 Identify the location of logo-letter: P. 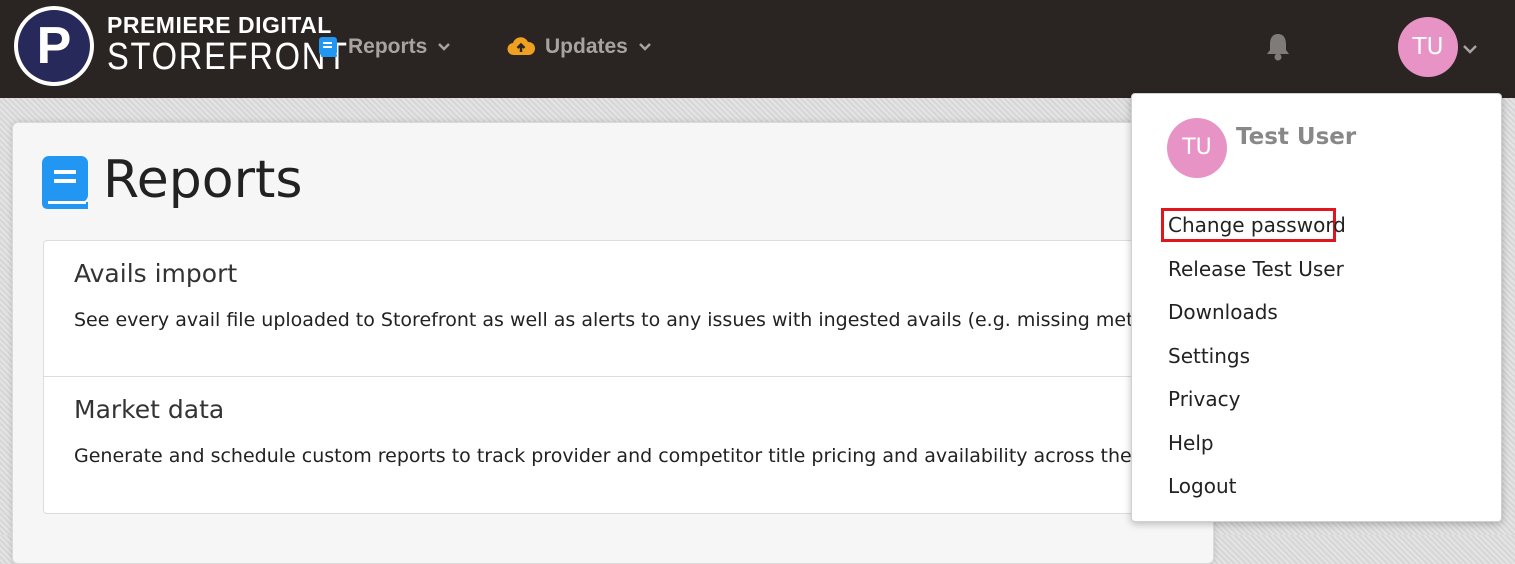
(54, 46).